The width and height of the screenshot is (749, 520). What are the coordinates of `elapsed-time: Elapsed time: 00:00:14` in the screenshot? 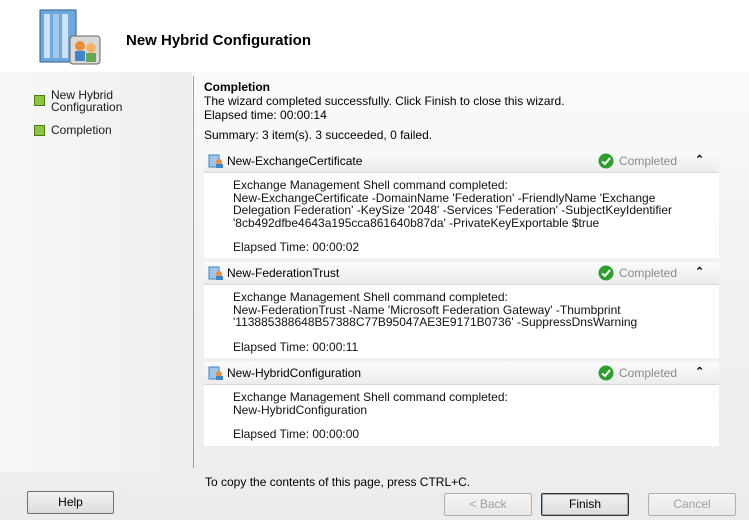 It's located at (265, 115).